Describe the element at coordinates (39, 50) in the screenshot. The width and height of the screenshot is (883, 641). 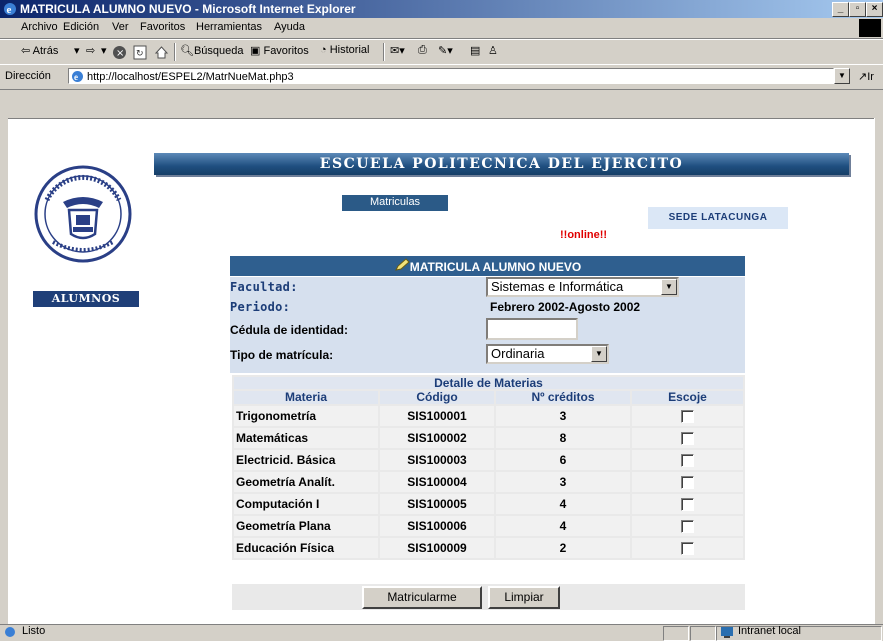
I see `back-button: ⇦ Atrás` at that location.